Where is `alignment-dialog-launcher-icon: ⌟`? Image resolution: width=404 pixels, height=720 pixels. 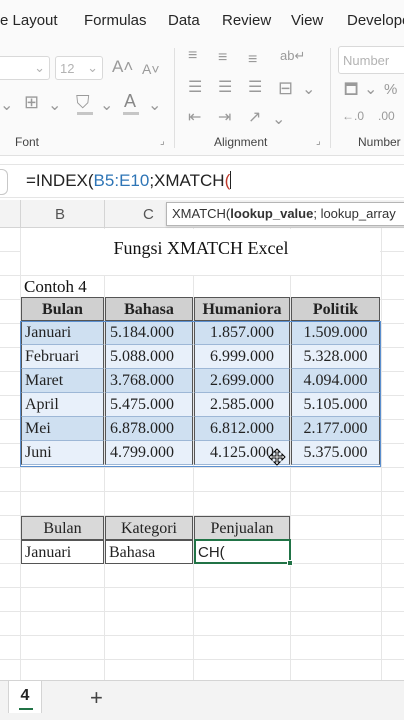 alignment-dialog-launcher-icon: ⌟ is located at coordinates (318, 141).